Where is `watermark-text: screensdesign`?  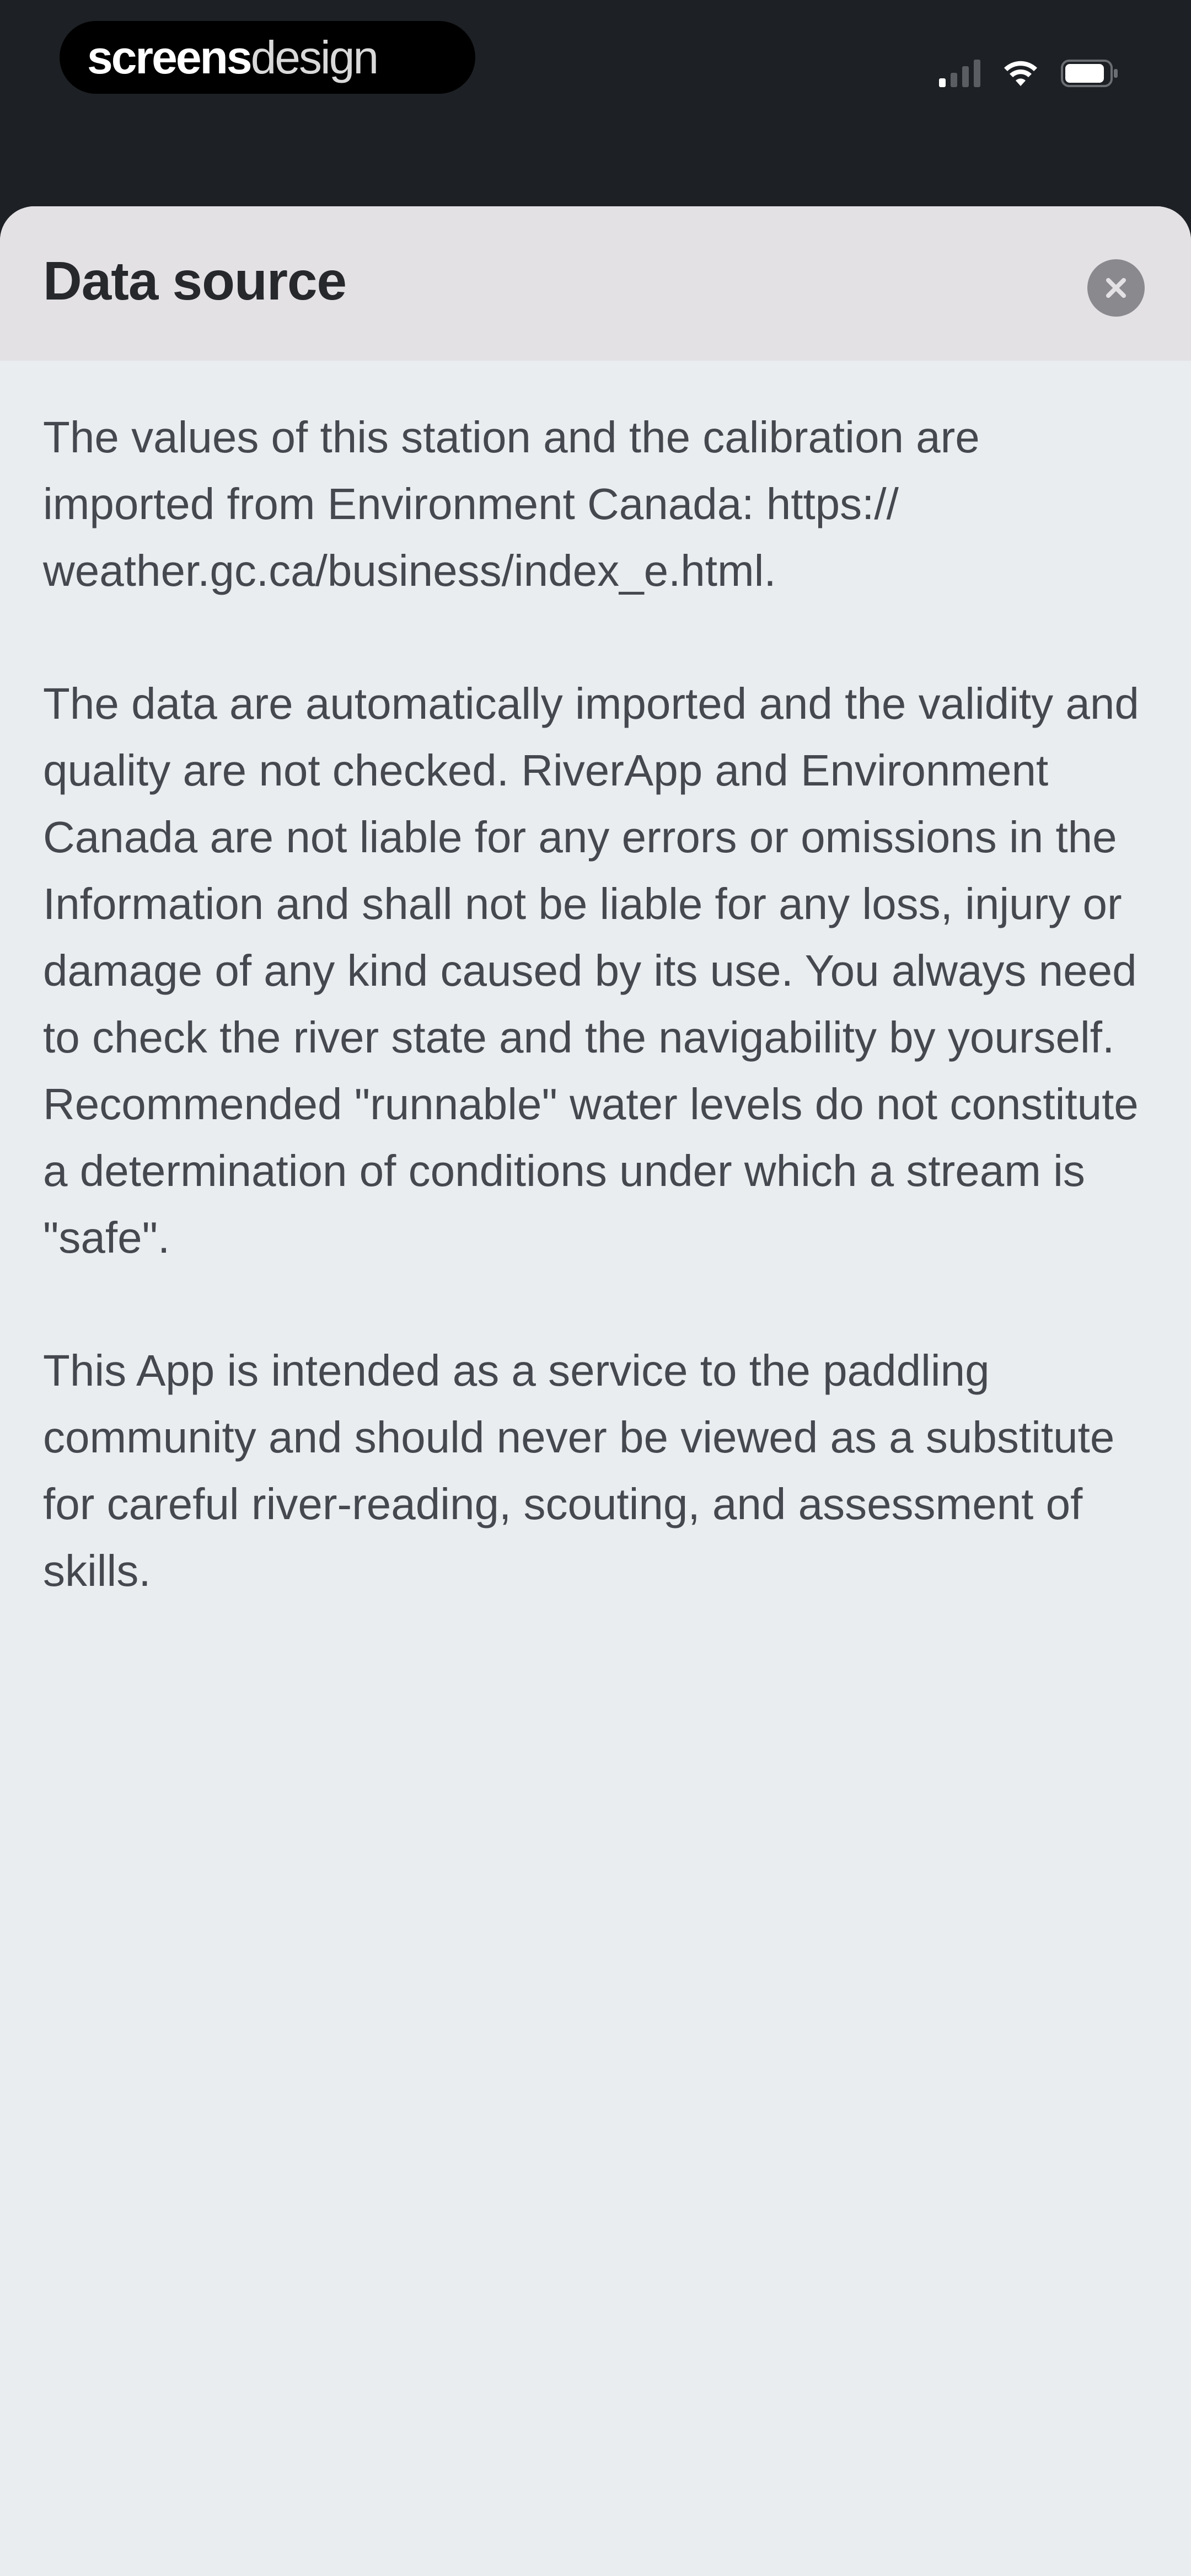
watermark-text: screensdesign is located at coordinates (233, 57).